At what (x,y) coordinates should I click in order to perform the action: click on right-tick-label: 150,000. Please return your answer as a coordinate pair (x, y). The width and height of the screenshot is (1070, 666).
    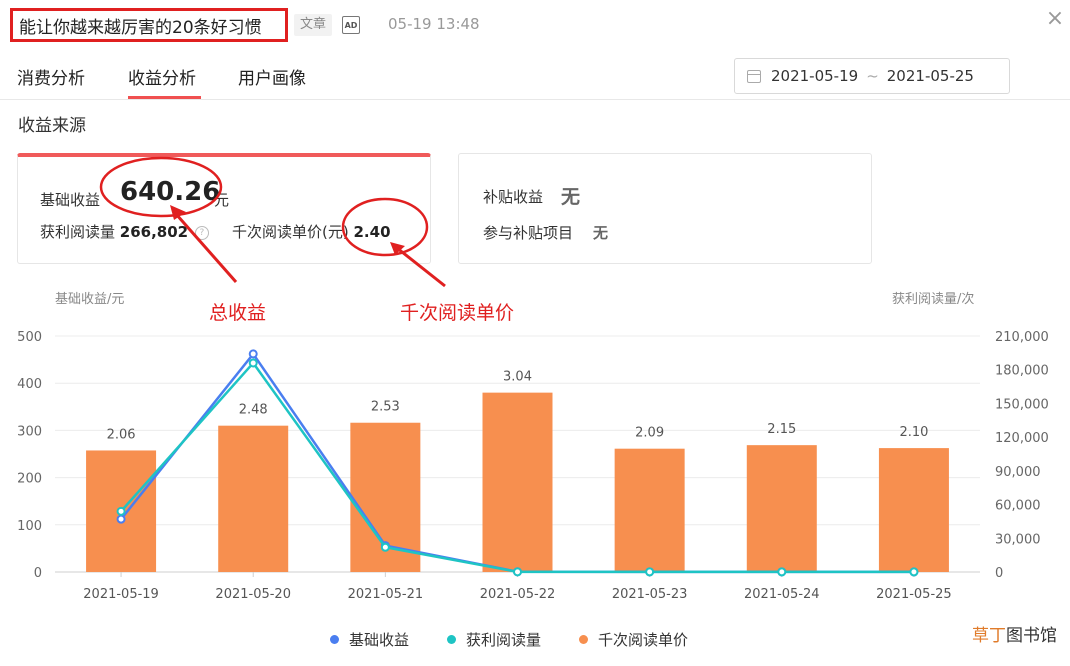
    Looking at the image, I should click on (1022, 404).